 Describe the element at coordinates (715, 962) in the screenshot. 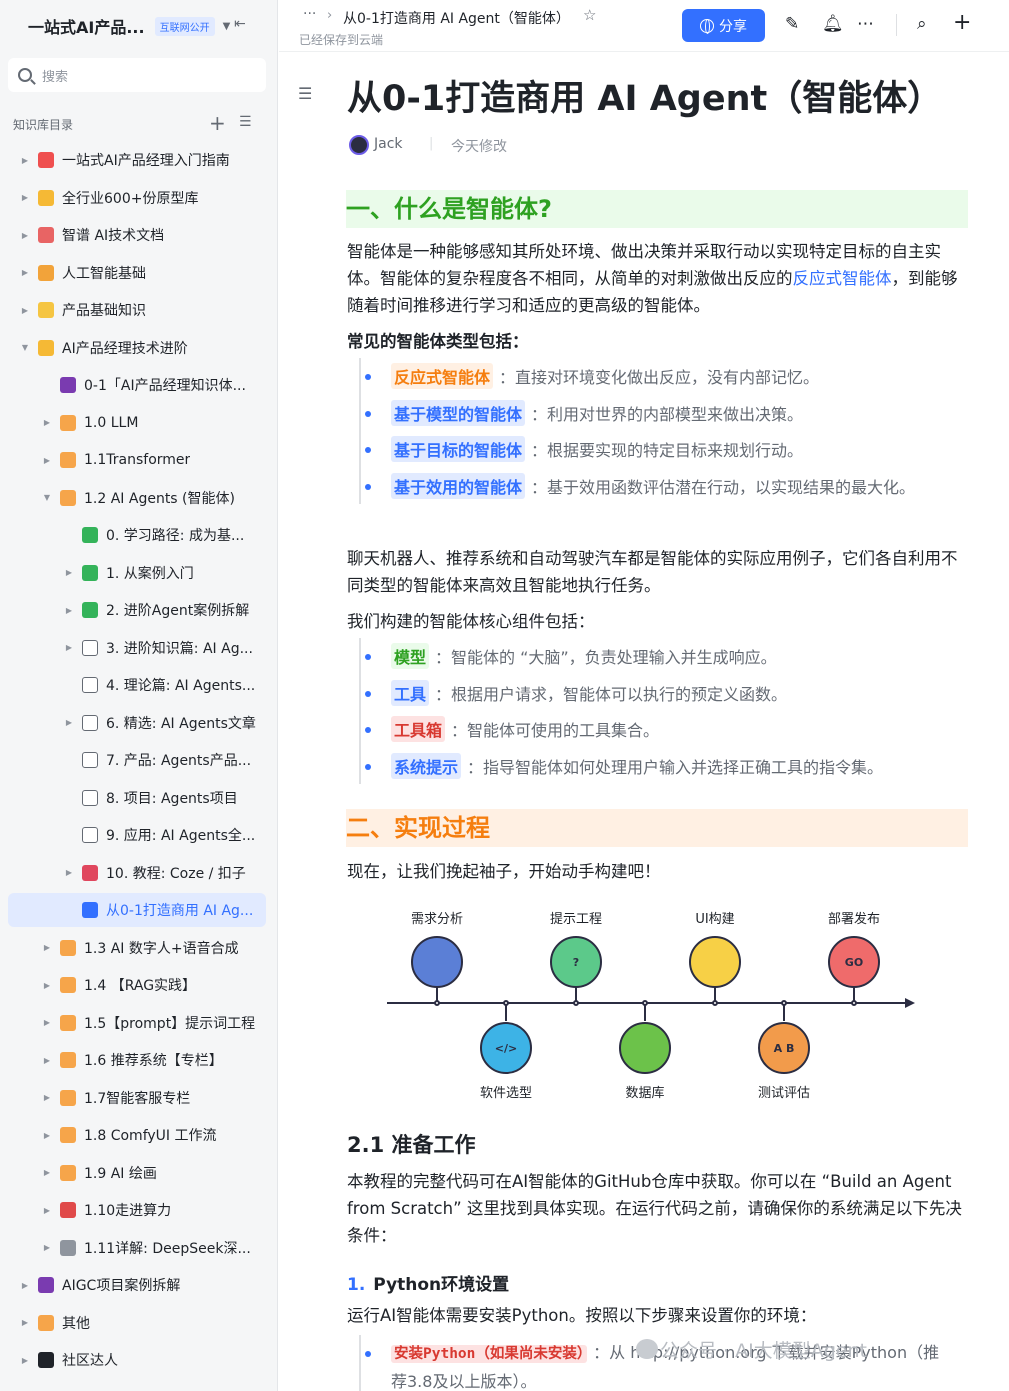

I see `step-icon` at that location.